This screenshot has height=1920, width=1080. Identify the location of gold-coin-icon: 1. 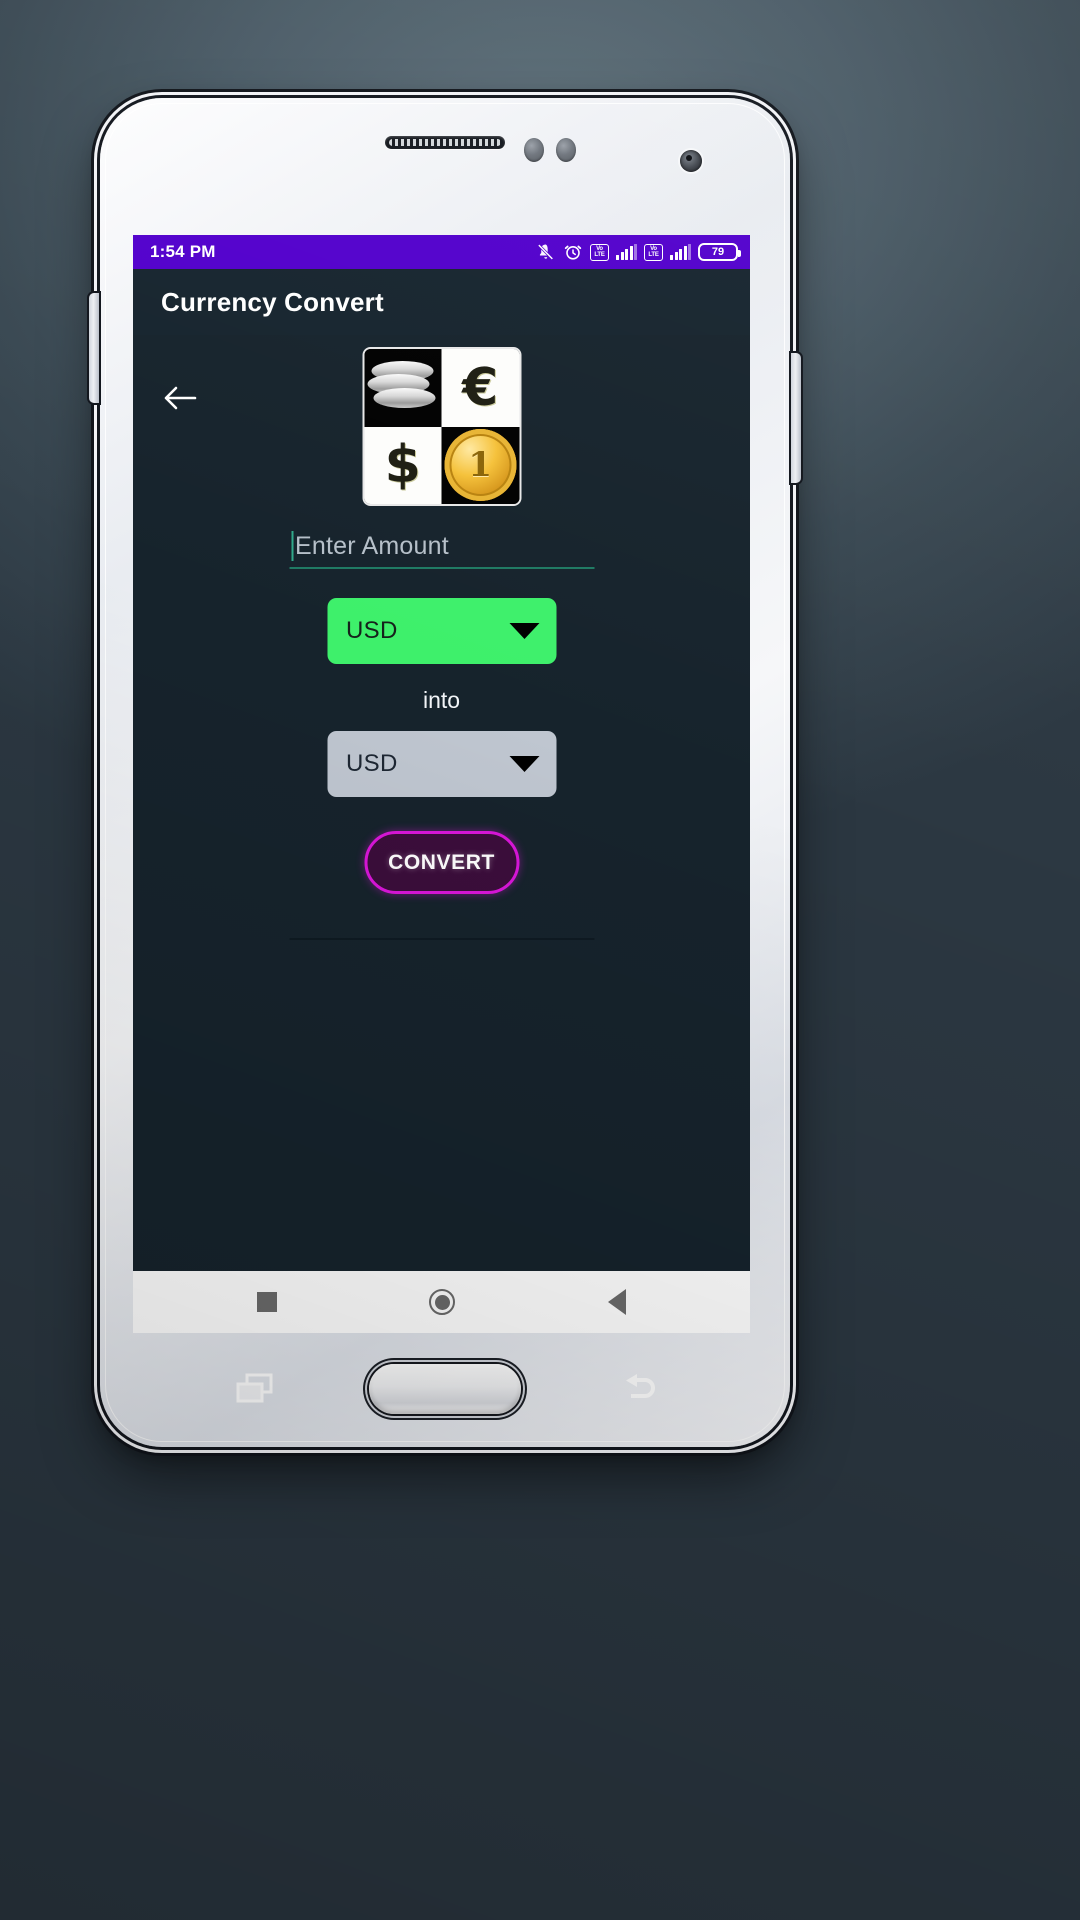
(480, 465).